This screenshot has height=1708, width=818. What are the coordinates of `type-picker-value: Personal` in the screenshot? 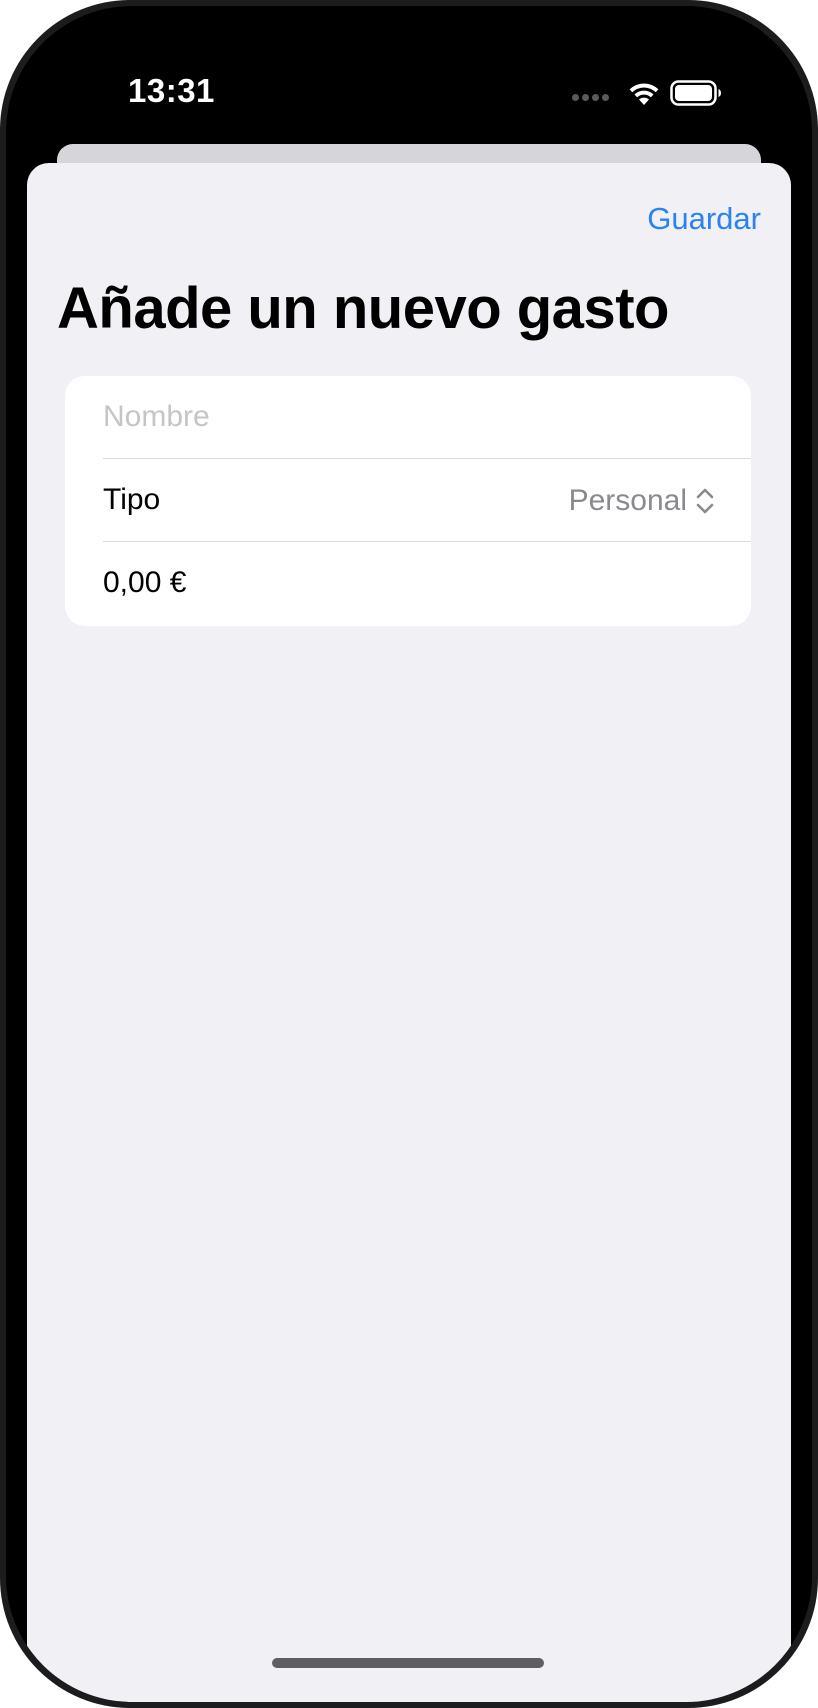 It's located at (627, 500).